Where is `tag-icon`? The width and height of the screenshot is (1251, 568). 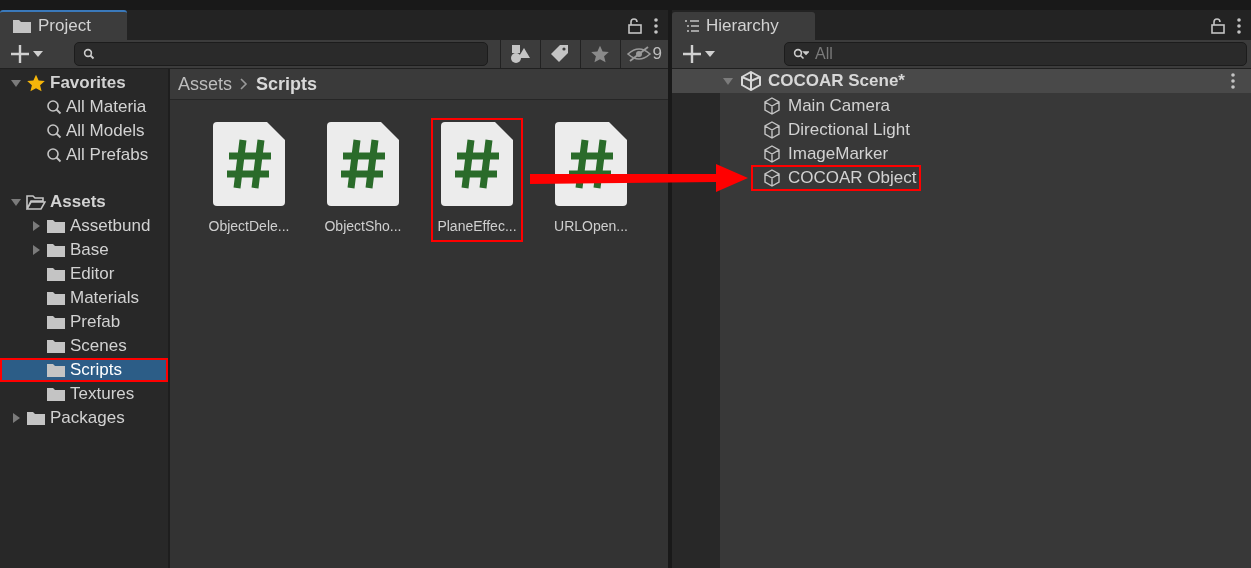 tag-icon is located at coordinates (560, 54).